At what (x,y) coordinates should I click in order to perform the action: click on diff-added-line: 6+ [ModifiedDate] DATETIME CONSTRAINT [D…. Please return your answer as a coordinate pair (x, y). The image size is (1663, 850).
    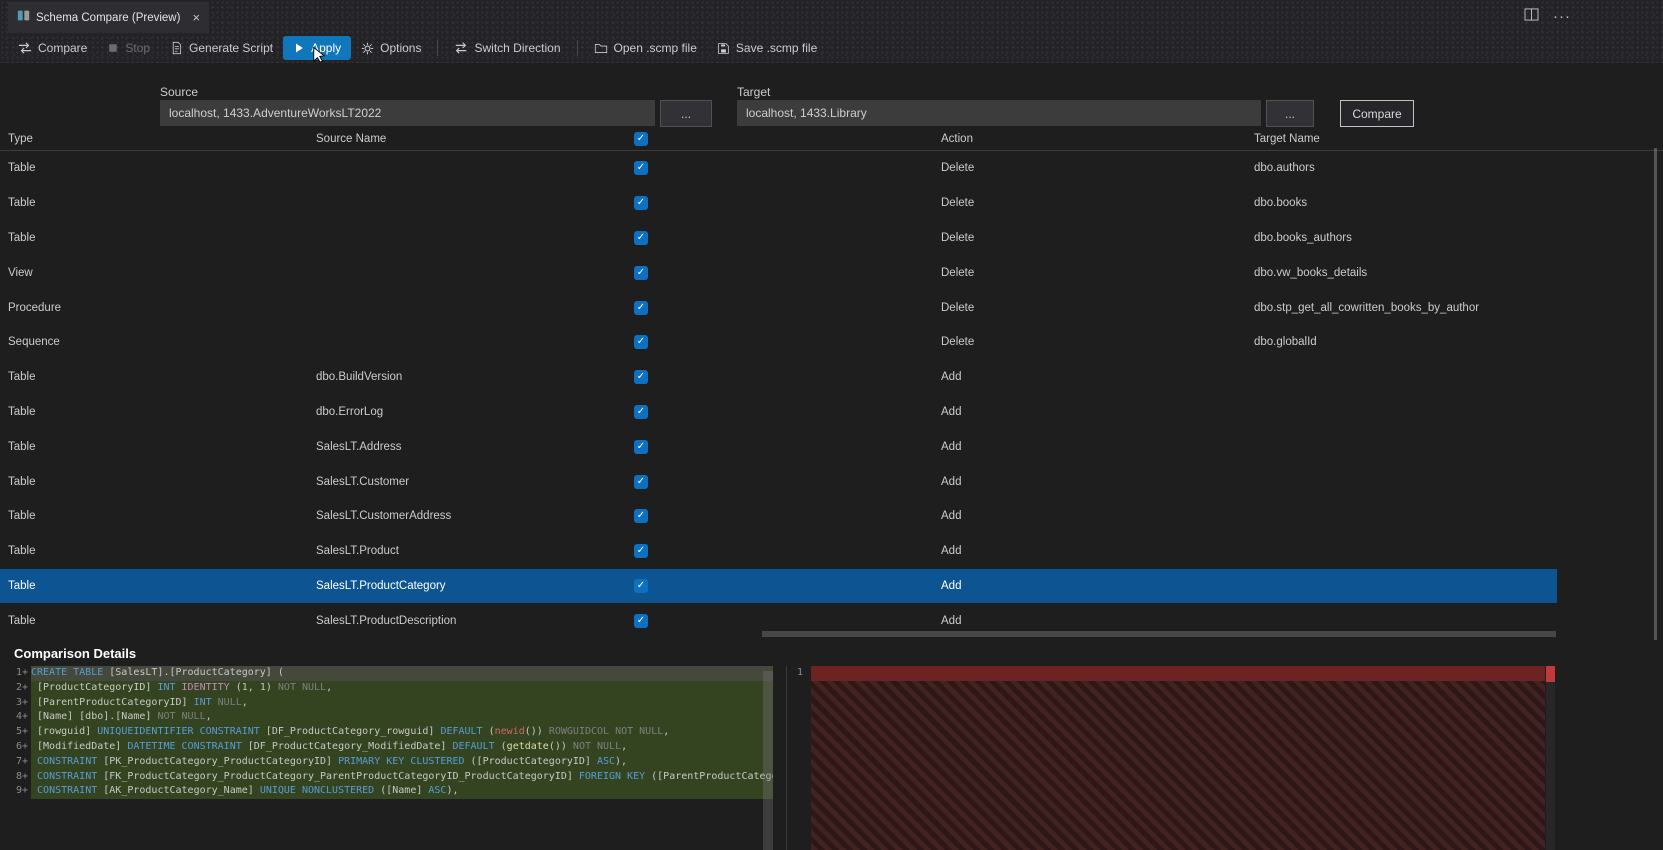
    Looking at the image, I should click on (388, 747).